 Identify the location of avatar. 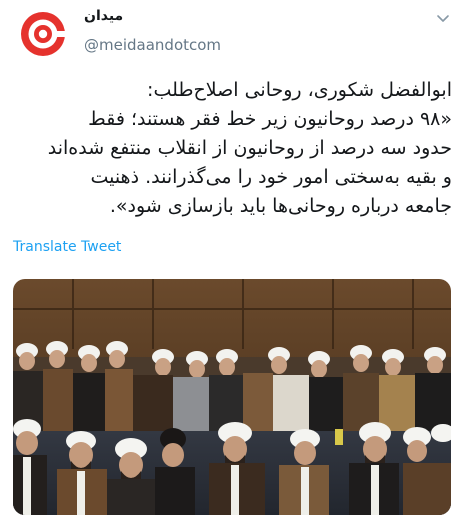
(43, 34).